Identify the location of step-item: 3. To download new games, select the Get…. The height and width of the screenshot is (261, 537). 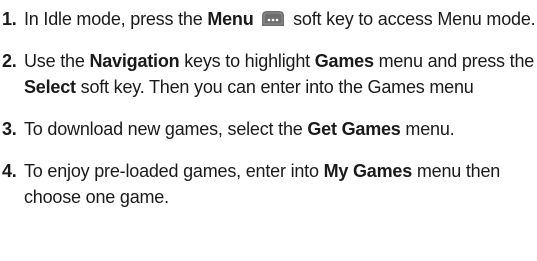
(268, 129).